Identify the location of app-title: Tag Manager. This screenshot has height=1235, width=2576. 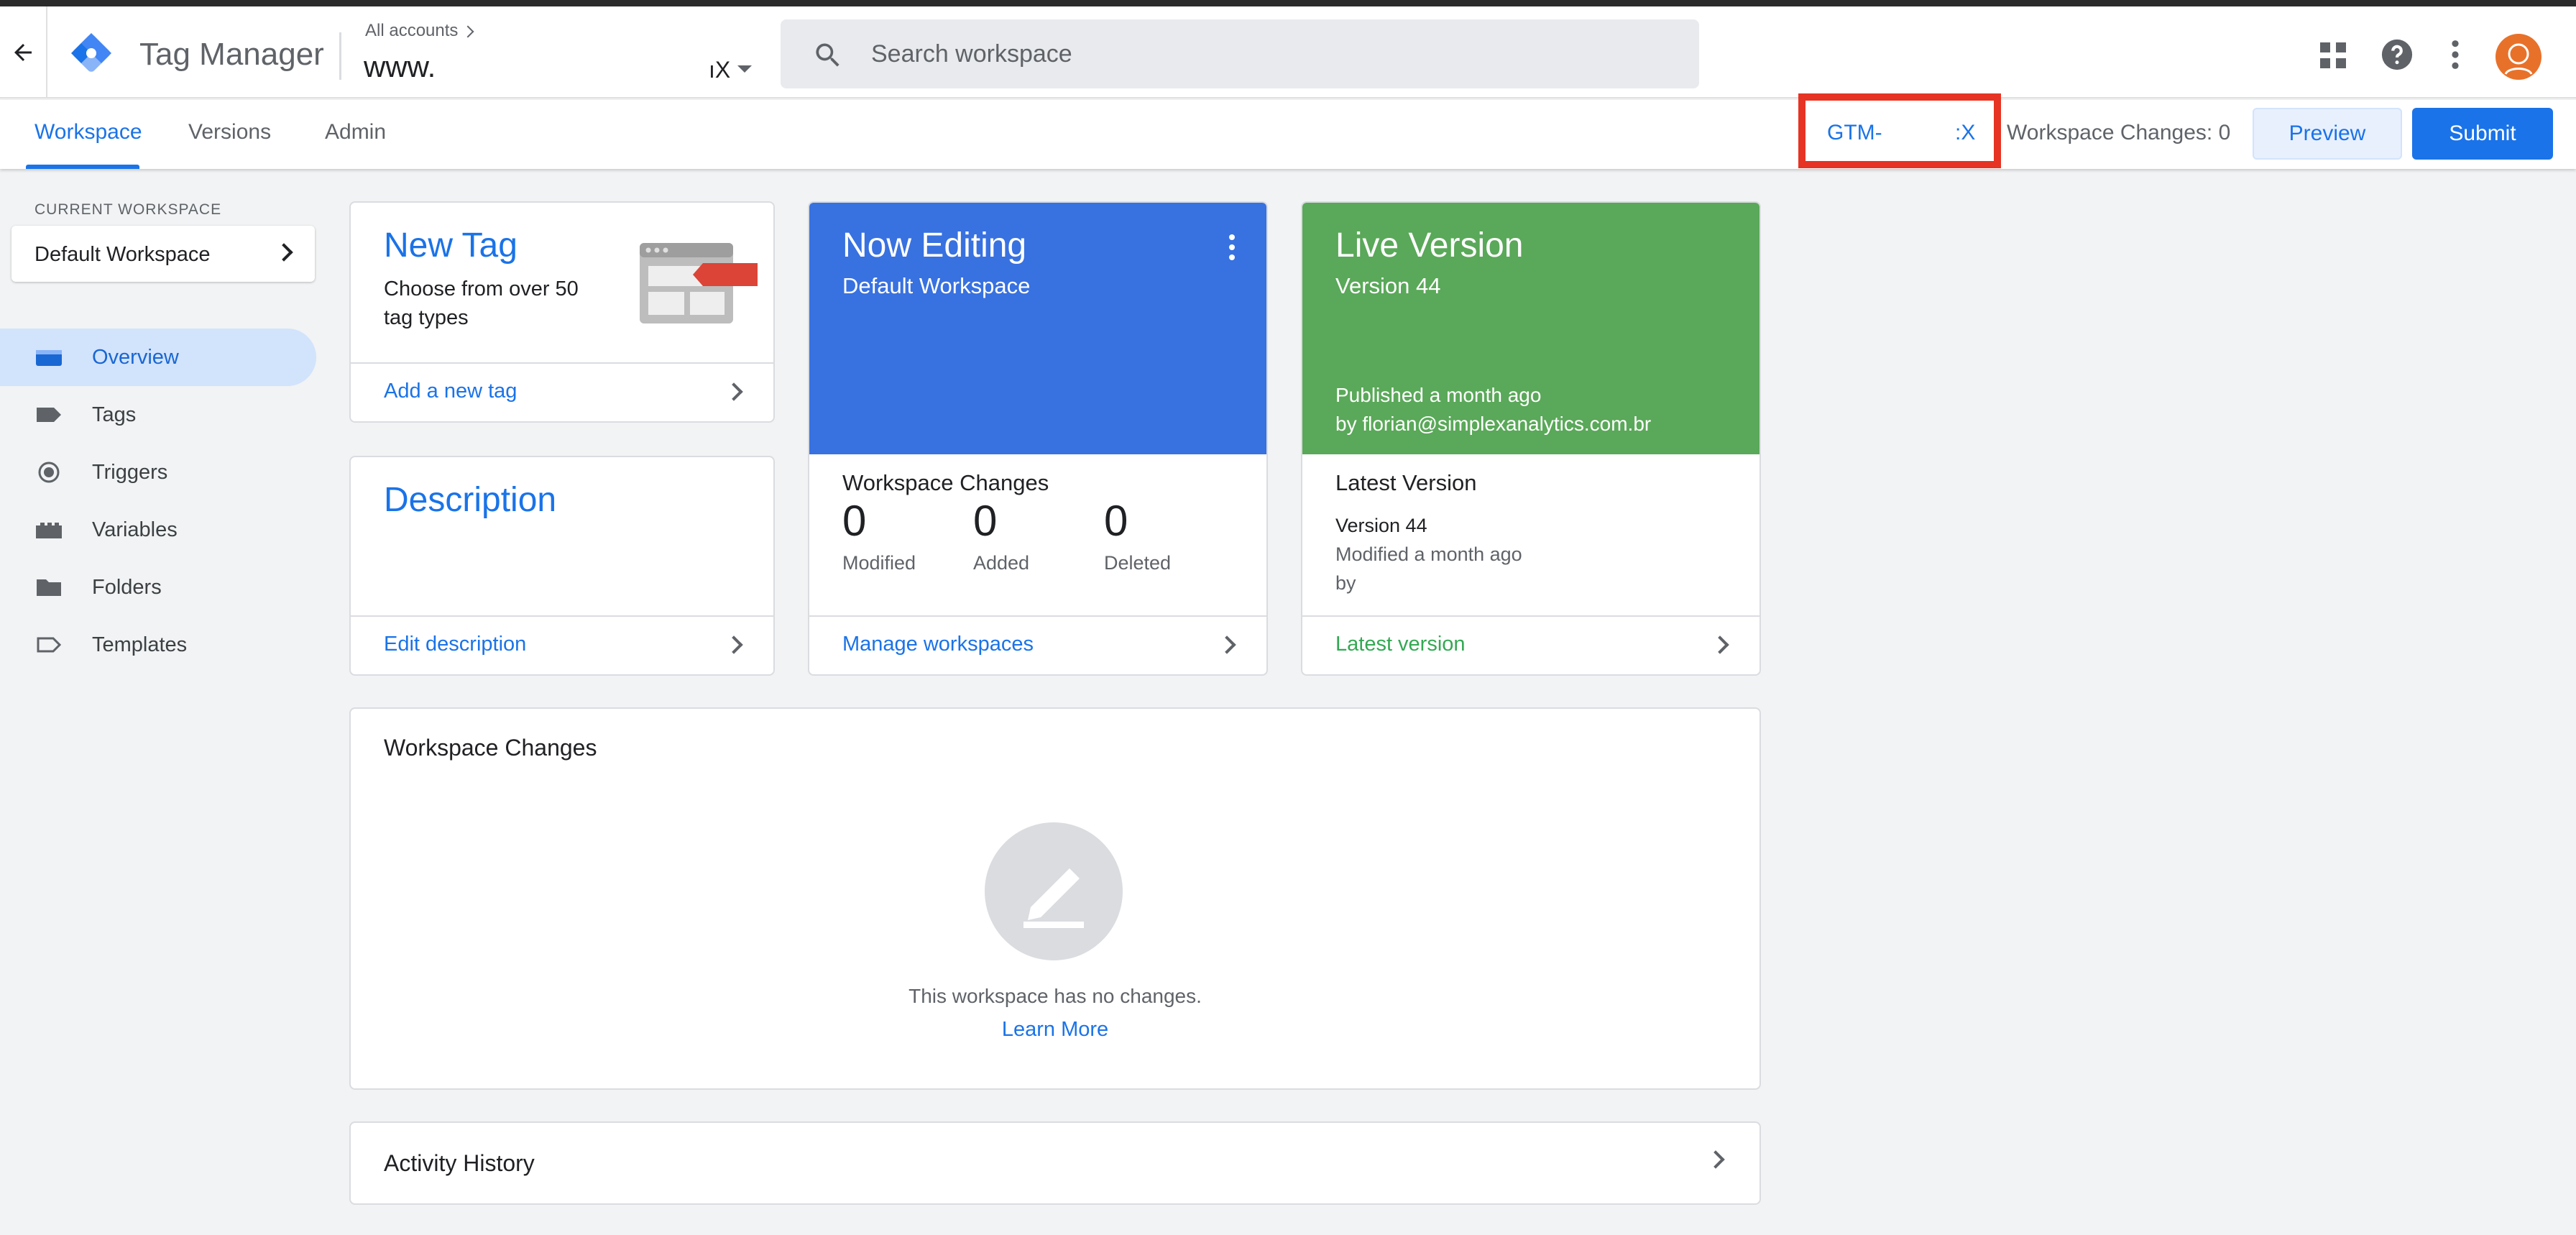
(231, 54).